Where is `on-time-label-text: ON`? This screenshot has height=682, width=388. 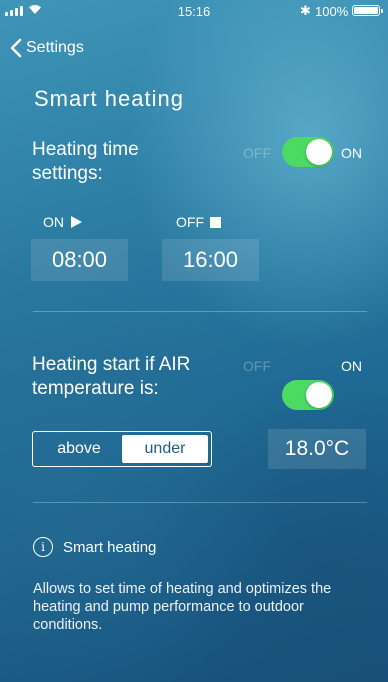
on-time-label-text: ON is located at coordinates (53, 222).